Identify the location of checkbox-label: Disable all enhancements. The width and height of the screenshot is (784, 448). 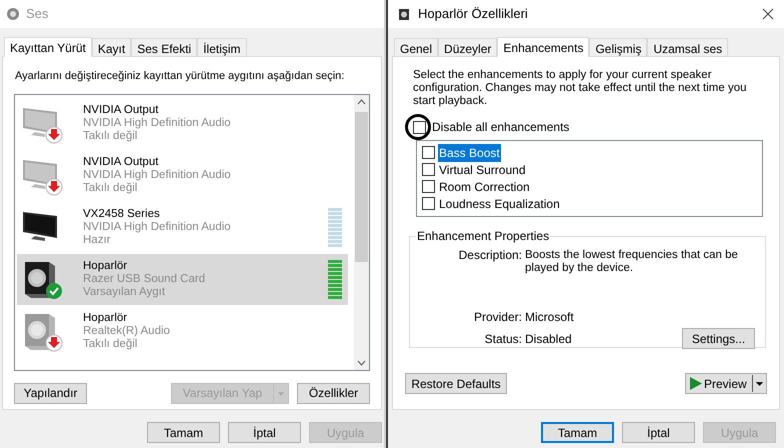
(501, 127).